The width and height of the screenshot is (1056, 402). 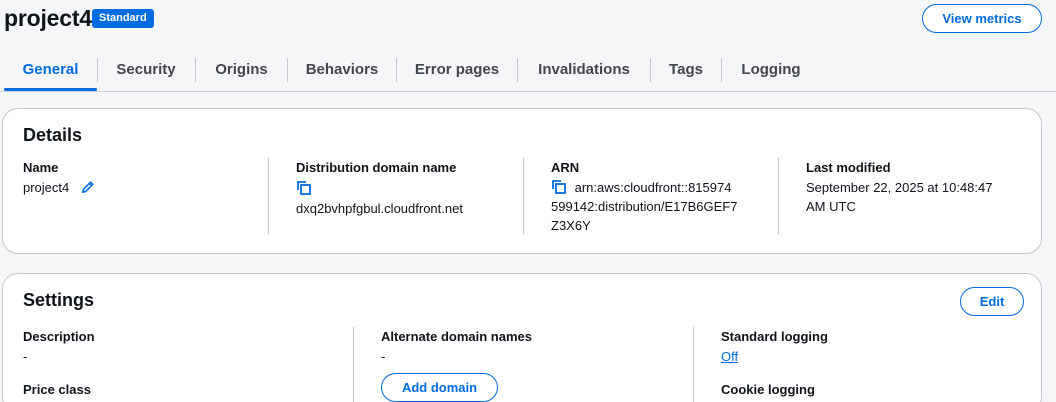 What do you see at coordinates (183, 390) in the screenshot?
I see `price-class-field: Price class` at bounding box center [183, 390].